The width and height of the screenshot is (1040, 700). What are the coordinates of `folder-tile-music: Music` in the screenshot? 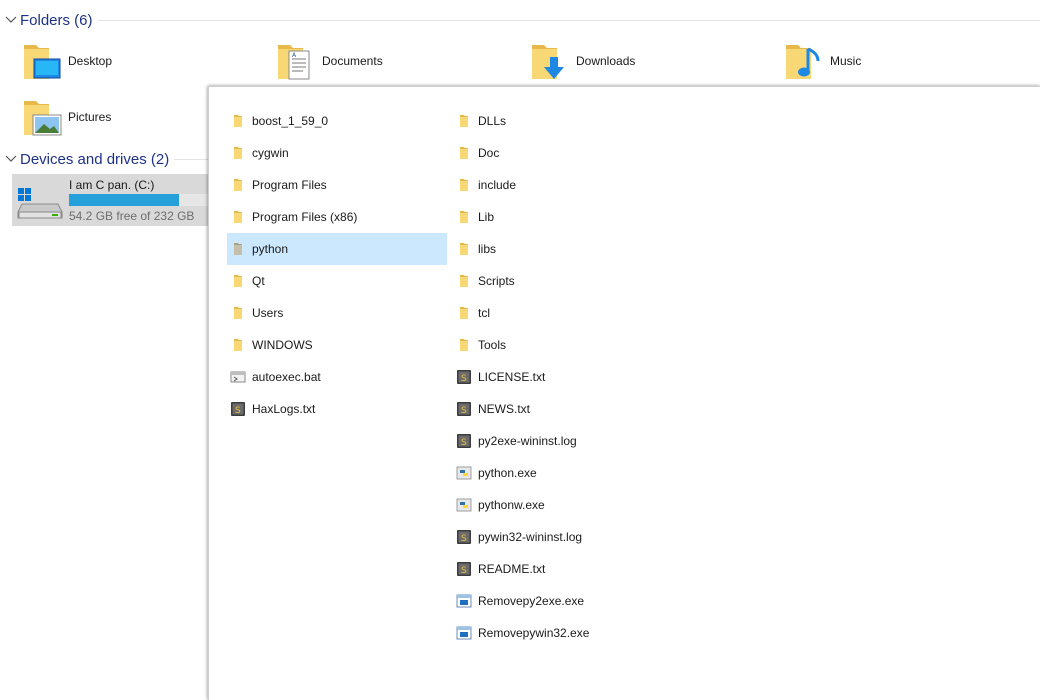 It's located at (822, 61).